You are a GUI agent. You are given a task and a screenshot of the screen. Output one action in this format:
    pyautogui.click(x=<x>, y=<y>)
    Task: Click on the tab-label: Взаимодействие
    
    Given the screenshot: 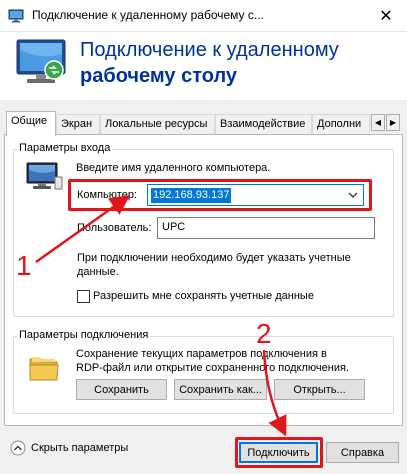 What is the action you would take?
    pyautogui.click(x=263, y=124)
    